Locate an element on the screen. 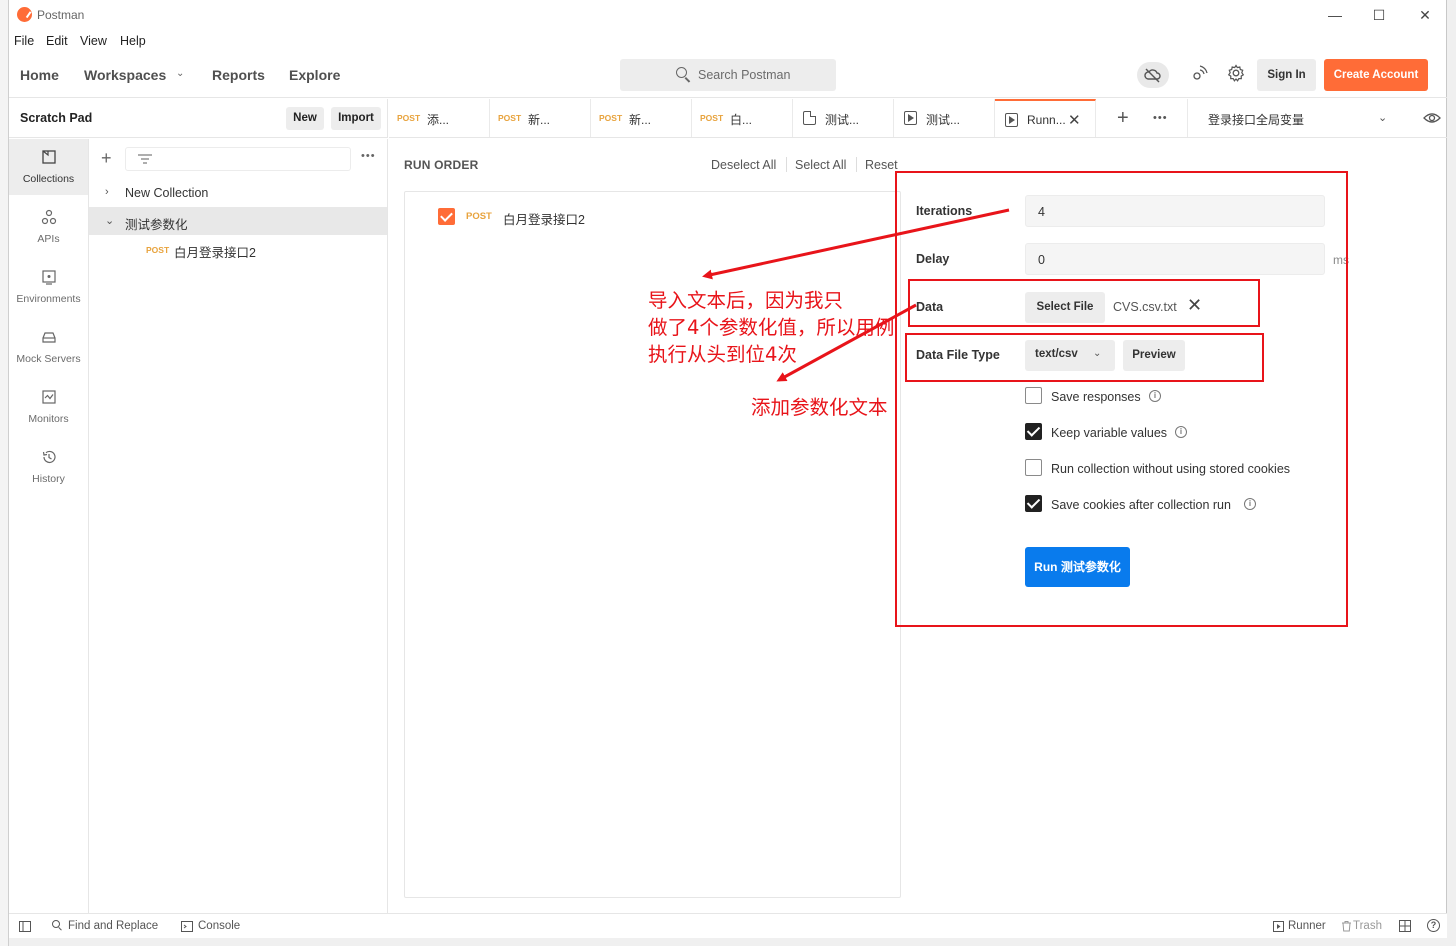 Image resolution: width=1456 pixels, height=946 pixels. close-tab-icon: ✕ is located at coordinates (1074, 120).